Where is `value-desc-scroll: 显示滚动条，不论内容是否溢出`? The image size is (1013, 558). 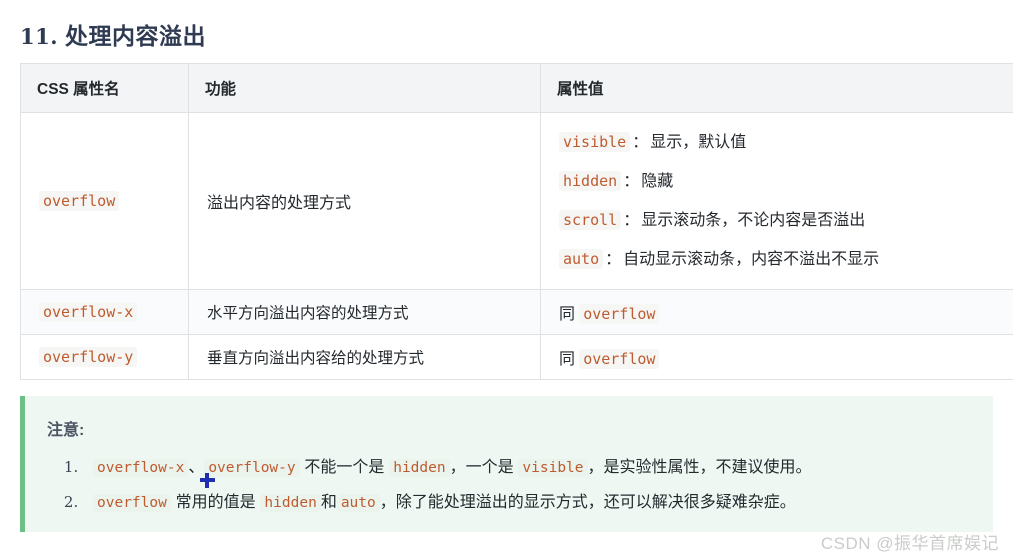 value-desc-scroll: 显示滚动条，不论内容是否溢出 is located at coordinates (753, 220).